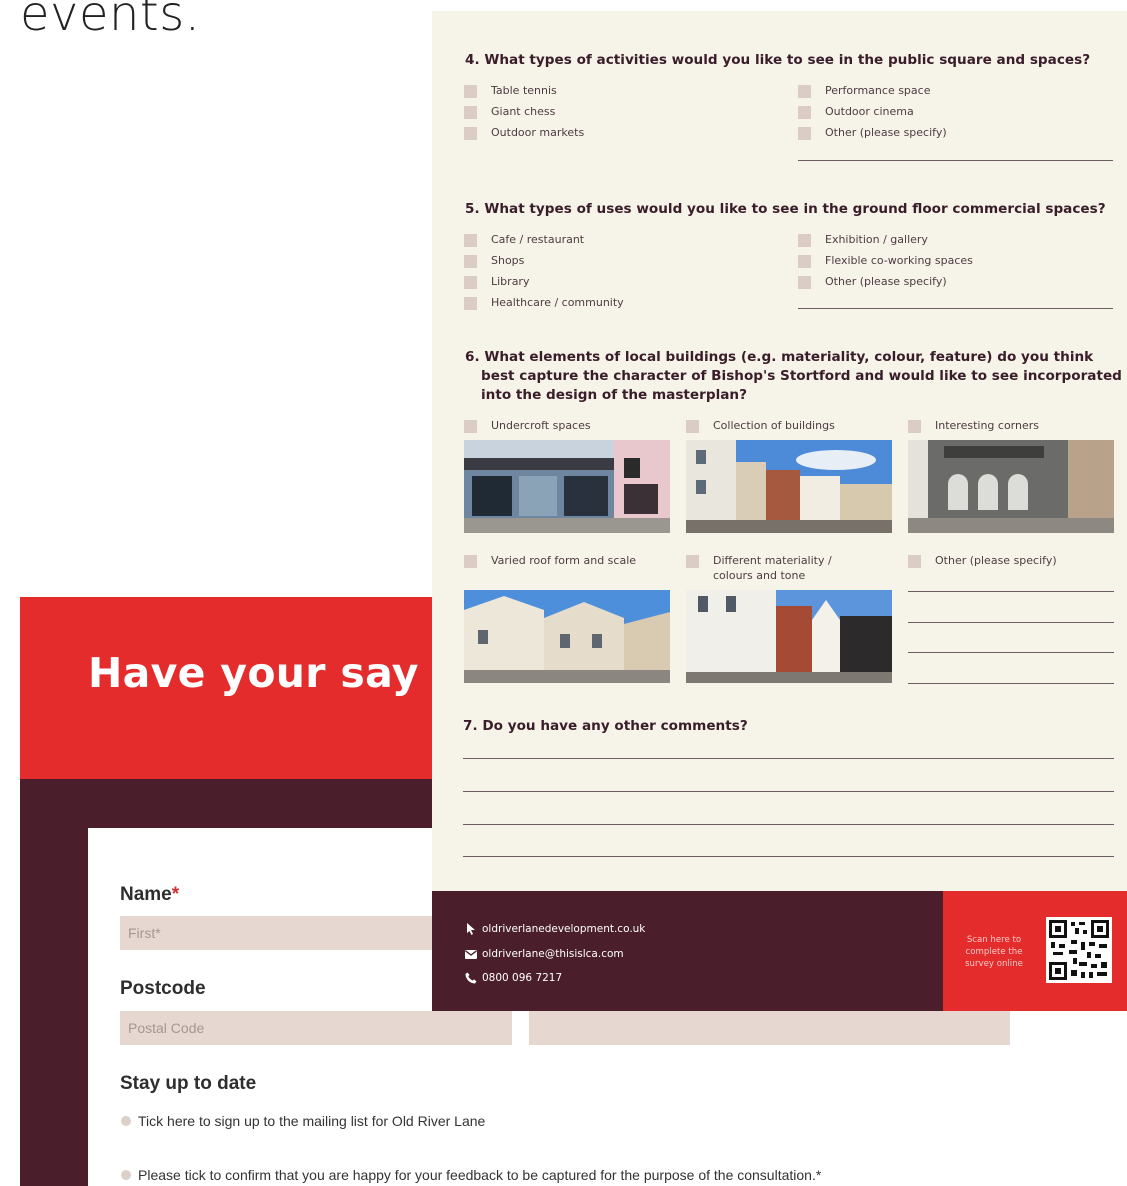 Image resolution: width=1127 pixels, height=1186 pixels. I want to click on q4-option-table-tennis: Table tennis, so click(510, 91).